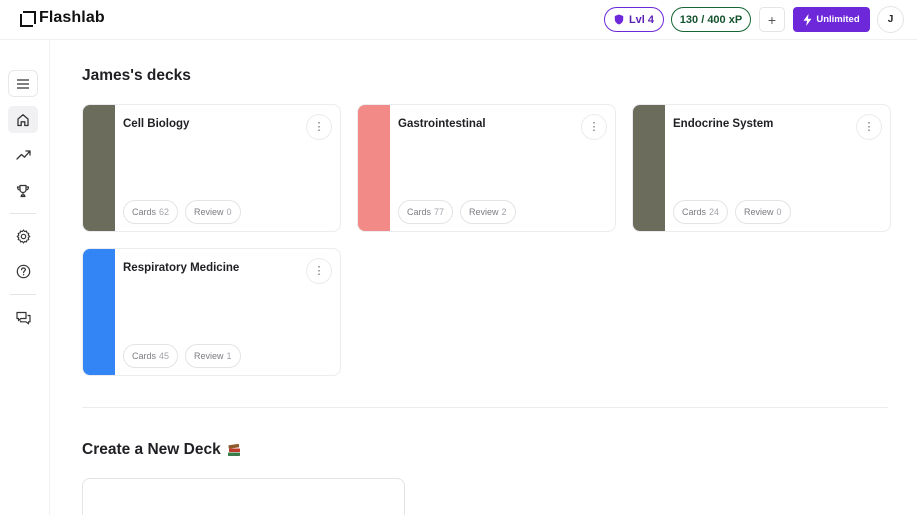 Image resolution: width=917 pixels, height=515 pixels. I want to click on logo-icon, so click(28, 19).